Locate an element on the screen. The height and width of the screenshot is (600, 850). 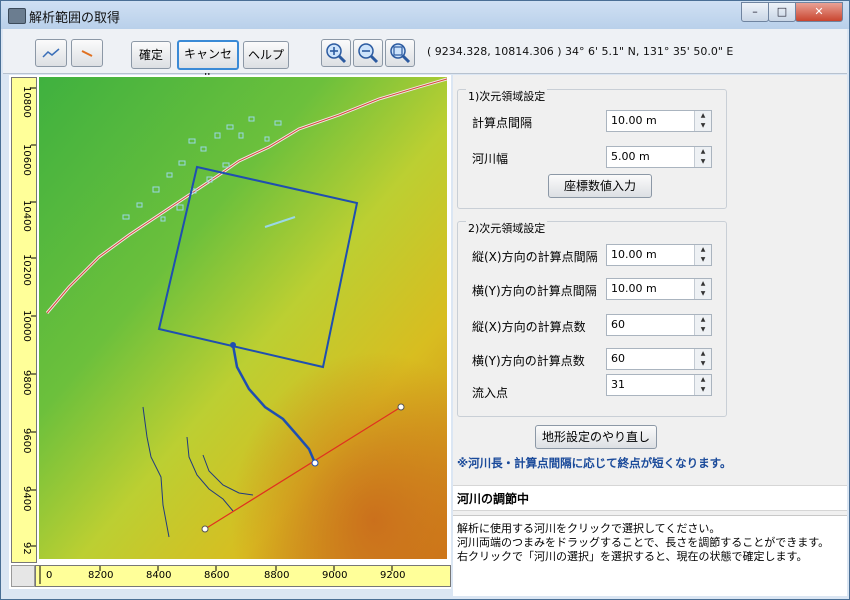
title-bar: 解析範囲の取得 – □ ✕ is located at coordinates (425, 15).